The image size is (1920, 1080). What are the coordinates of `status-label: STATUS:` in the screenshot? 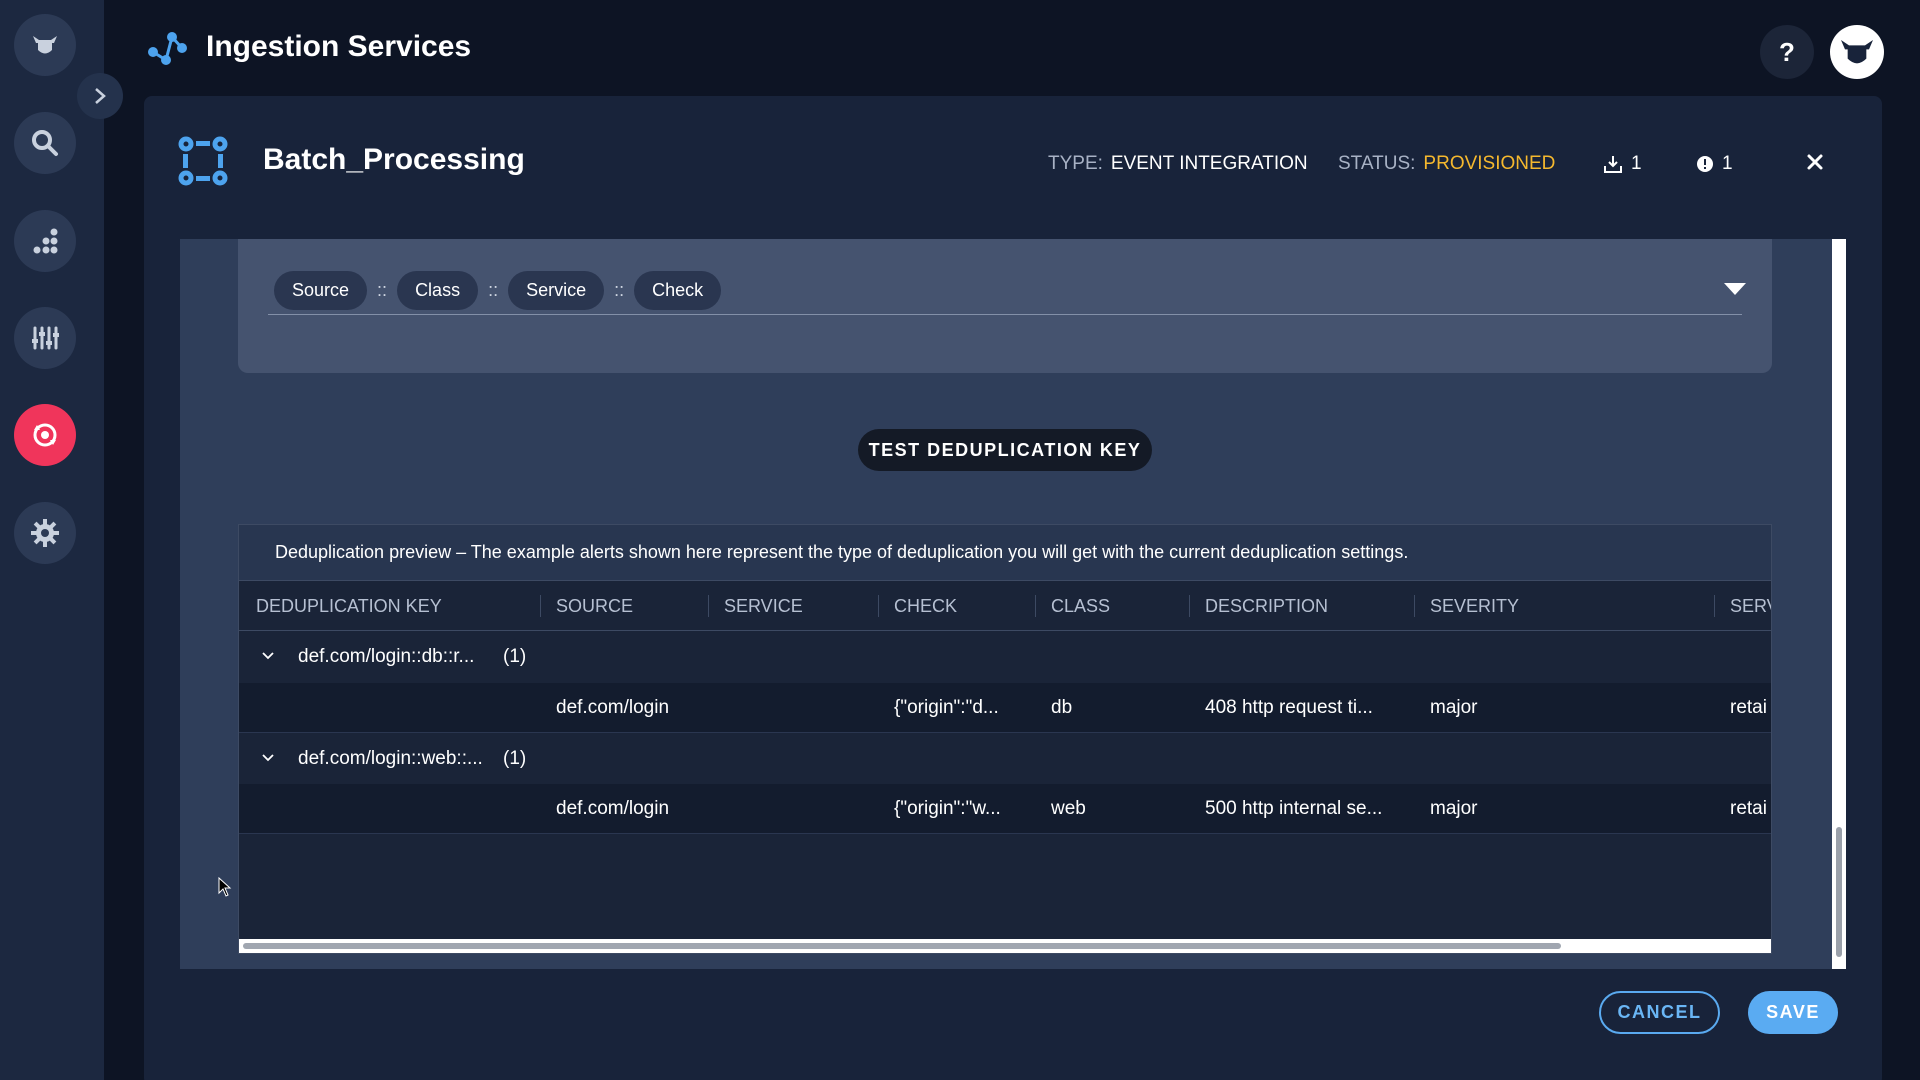 It's located at (1377, 163).